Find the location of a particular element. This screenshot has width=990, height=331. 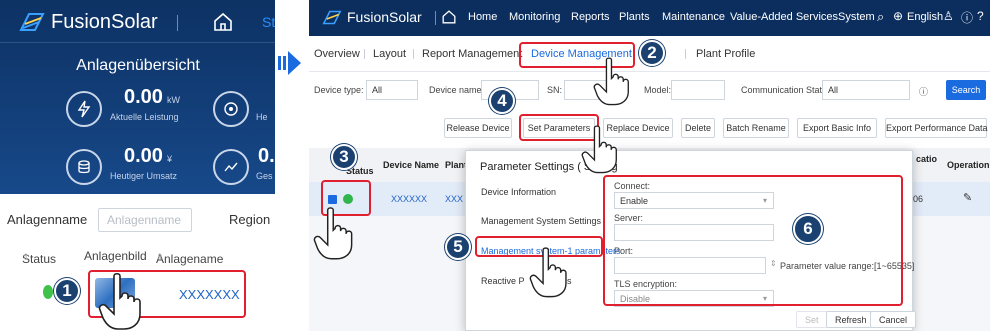

nav-device-information: Device Information is located at coordinates (518, 192).